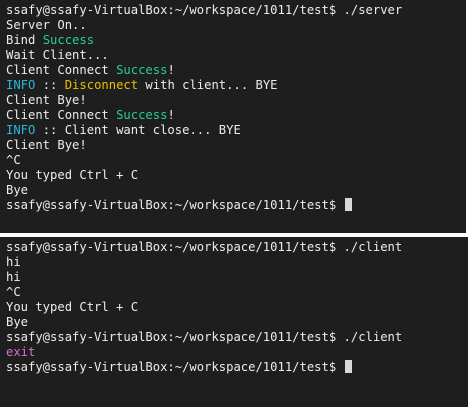  What do you see at coordinates (208, 85) in the screenshot?
I see `terminal-text: with client... BYE` at bounding box center [208, 85].